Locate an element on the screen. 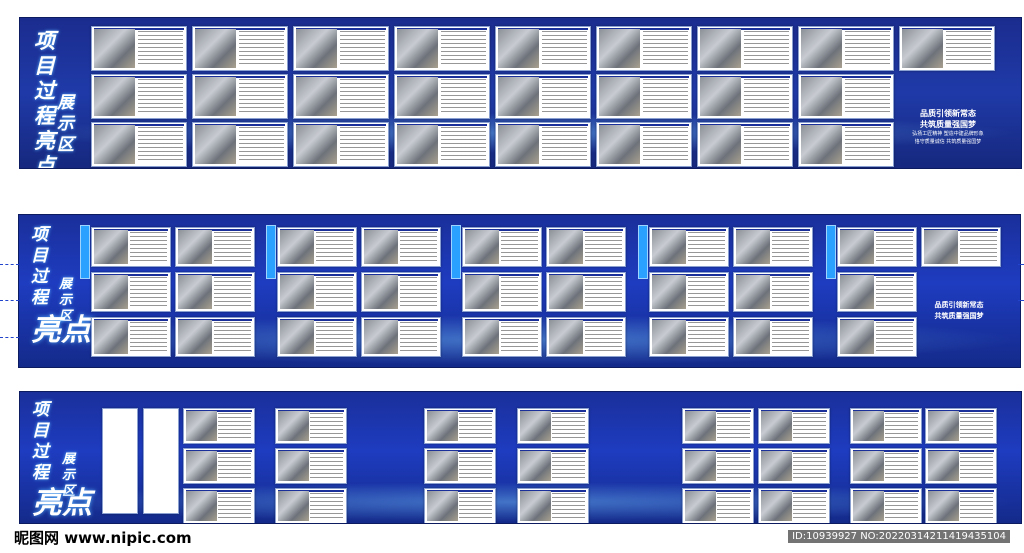 The height and width of the screenshot is (553, 1024). board-title-main-3: 项目过程 is located at coordinates (40, 441).